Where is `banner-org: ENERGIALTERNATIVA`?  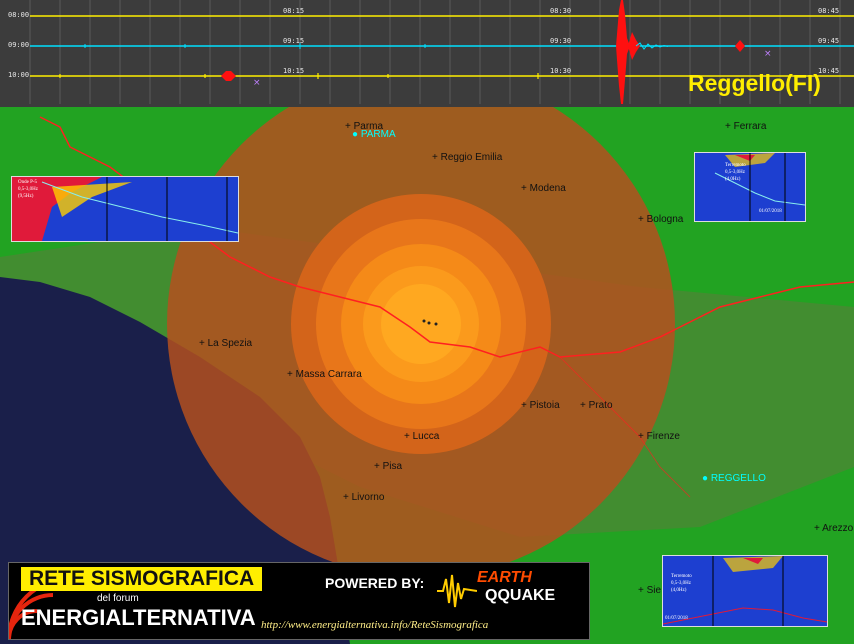 banner-org: ENERGIALTERNATIVA is located at coordinates (138, 617).